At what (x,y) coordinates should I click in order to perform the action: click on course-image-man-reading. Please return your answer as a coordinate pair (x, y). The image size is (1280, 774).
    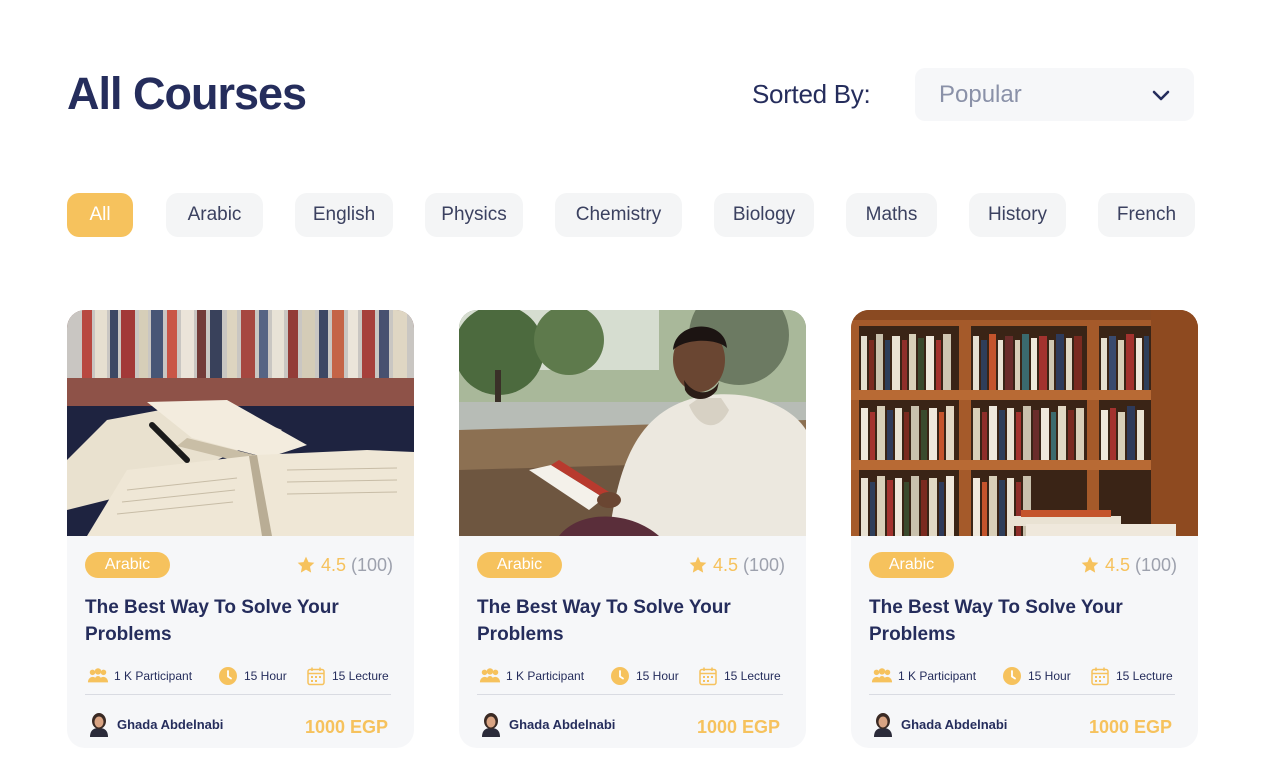
    Looking at the image, I should click on (632, 423).